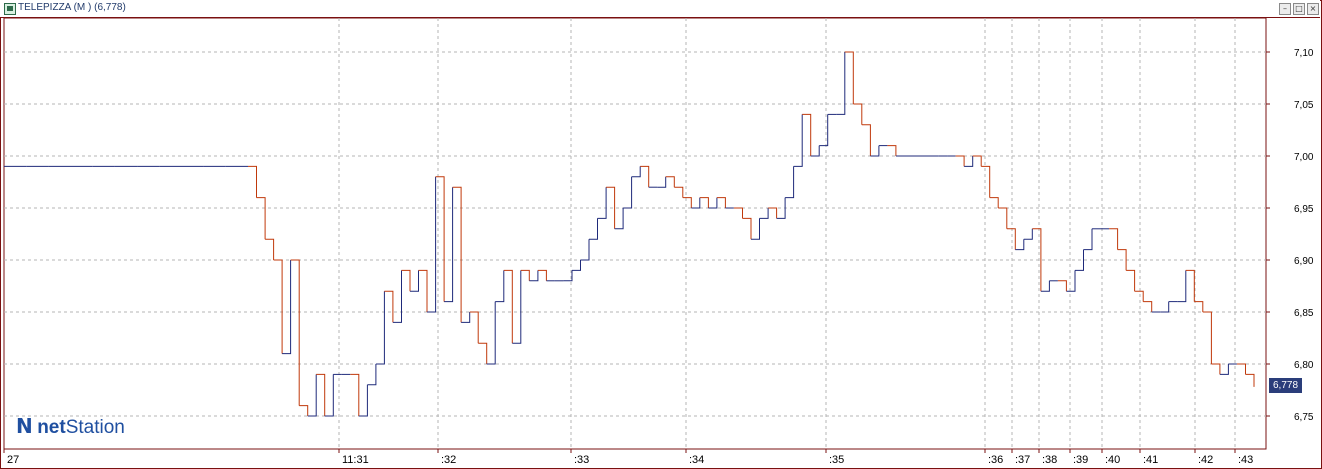 This screenshot has height=469, width=1322. I want to click on x-tick-label: :33, so click(581, 460).